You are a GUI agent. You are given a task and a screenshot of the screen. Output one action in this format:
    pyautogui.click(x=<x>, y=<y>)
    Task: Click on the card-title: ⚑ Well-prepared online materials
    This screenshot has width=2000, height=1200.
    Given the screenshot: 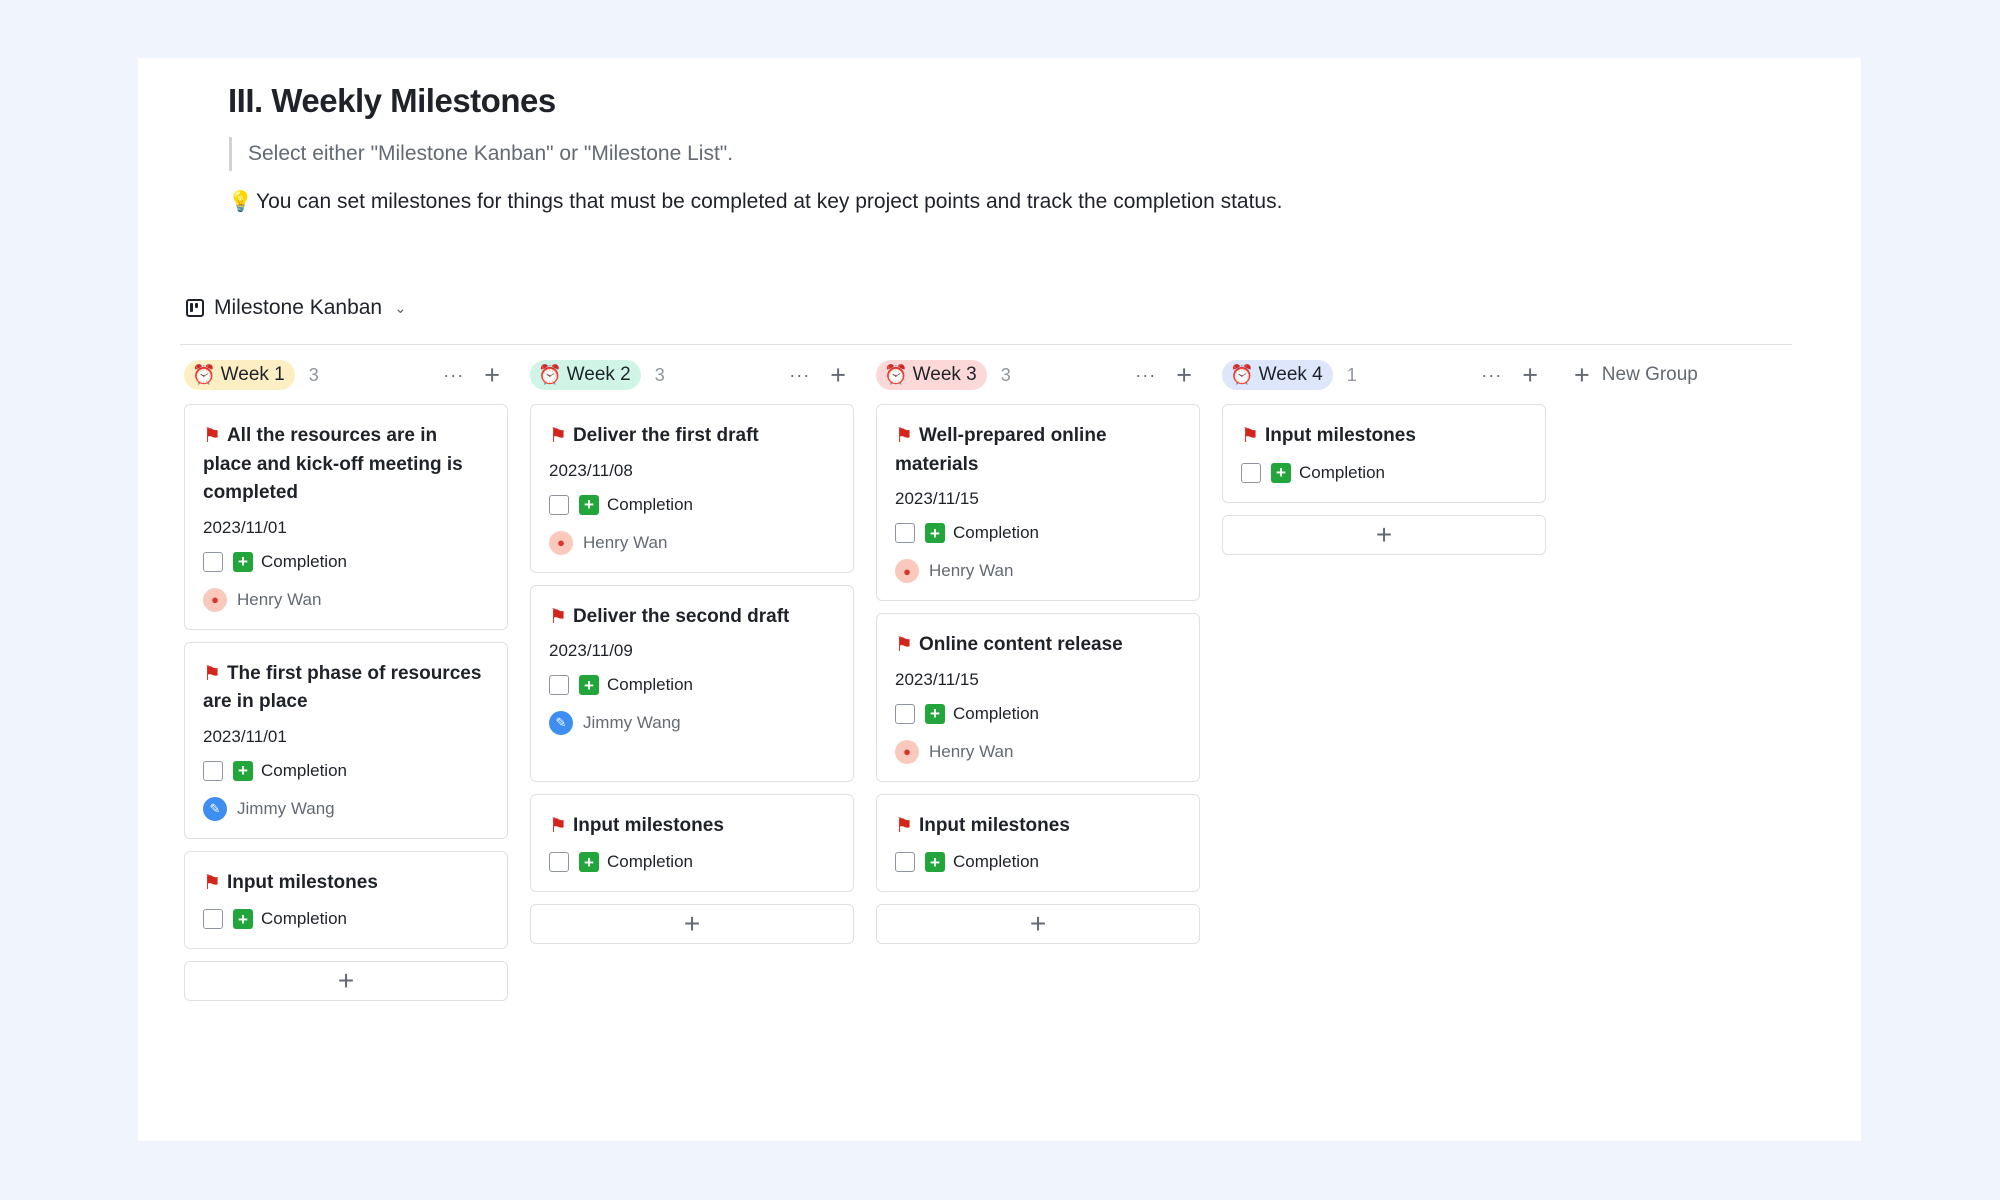 What is the action you would take?
    pyautogui.click(x=1038, y=450)
    